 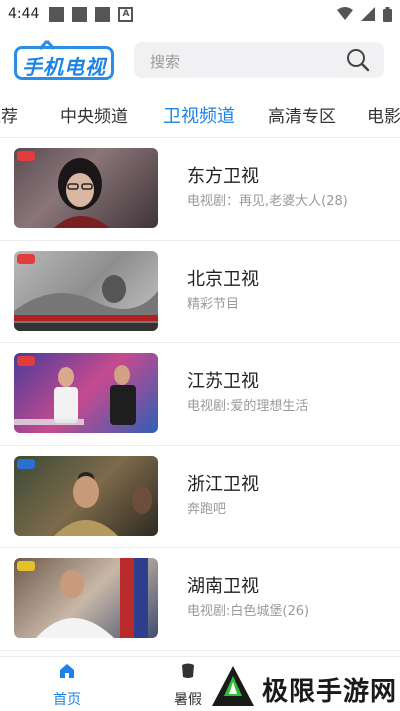 I want to click on search-bar: 搜索, so click(x=259, y=60).